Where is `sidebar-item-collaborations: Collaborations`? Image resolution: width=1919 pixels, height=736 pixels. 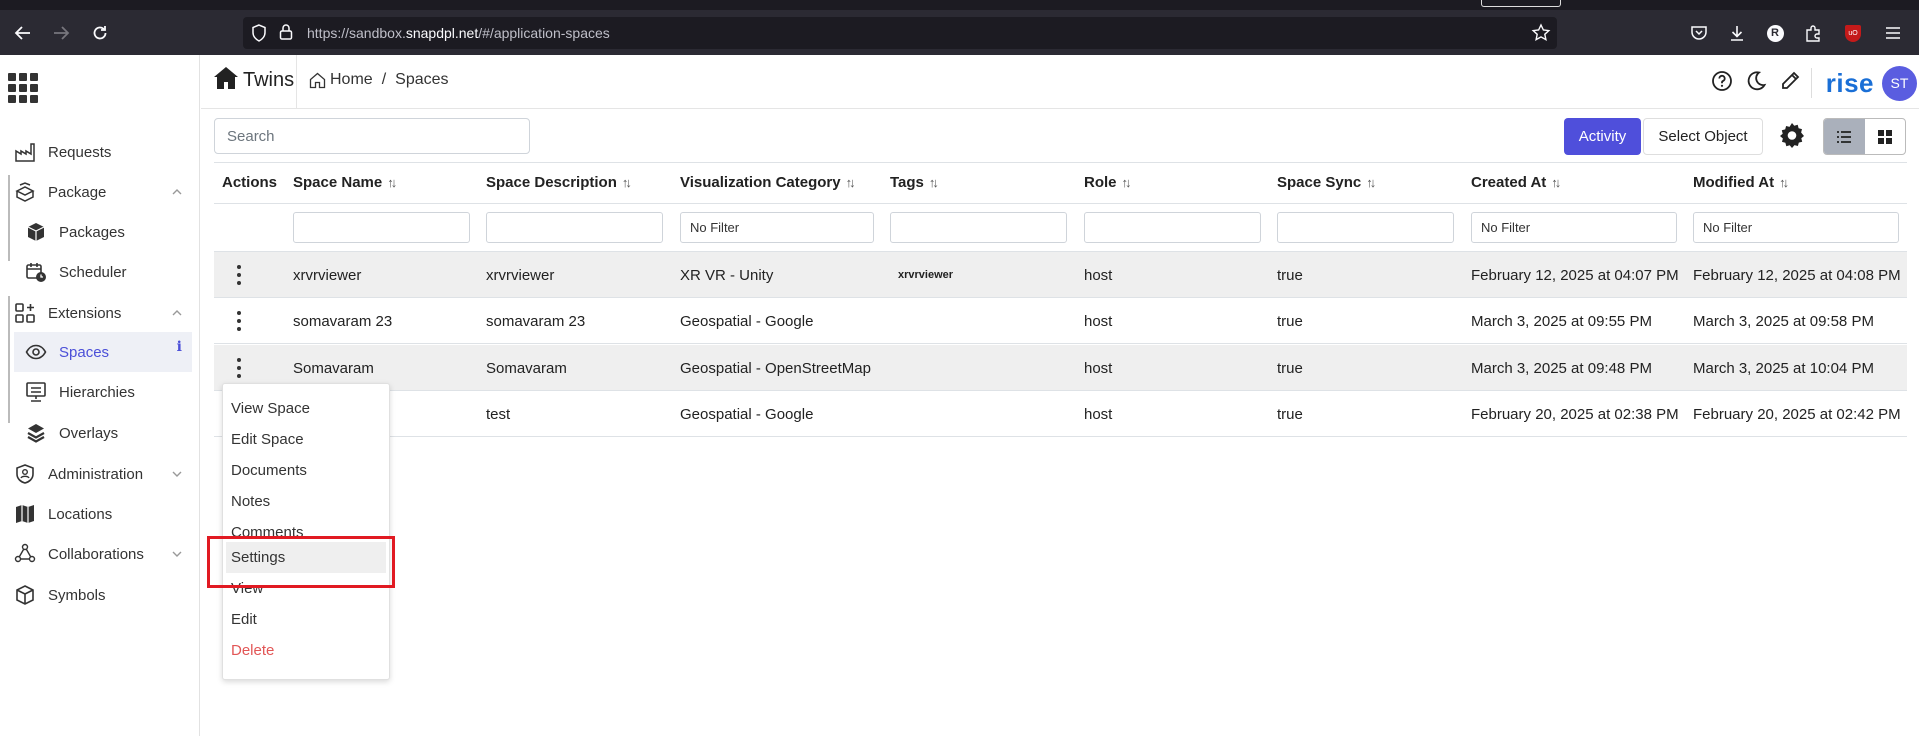
sidebar-item-collaborations: Collaborations is located at coordinates (99, 554).